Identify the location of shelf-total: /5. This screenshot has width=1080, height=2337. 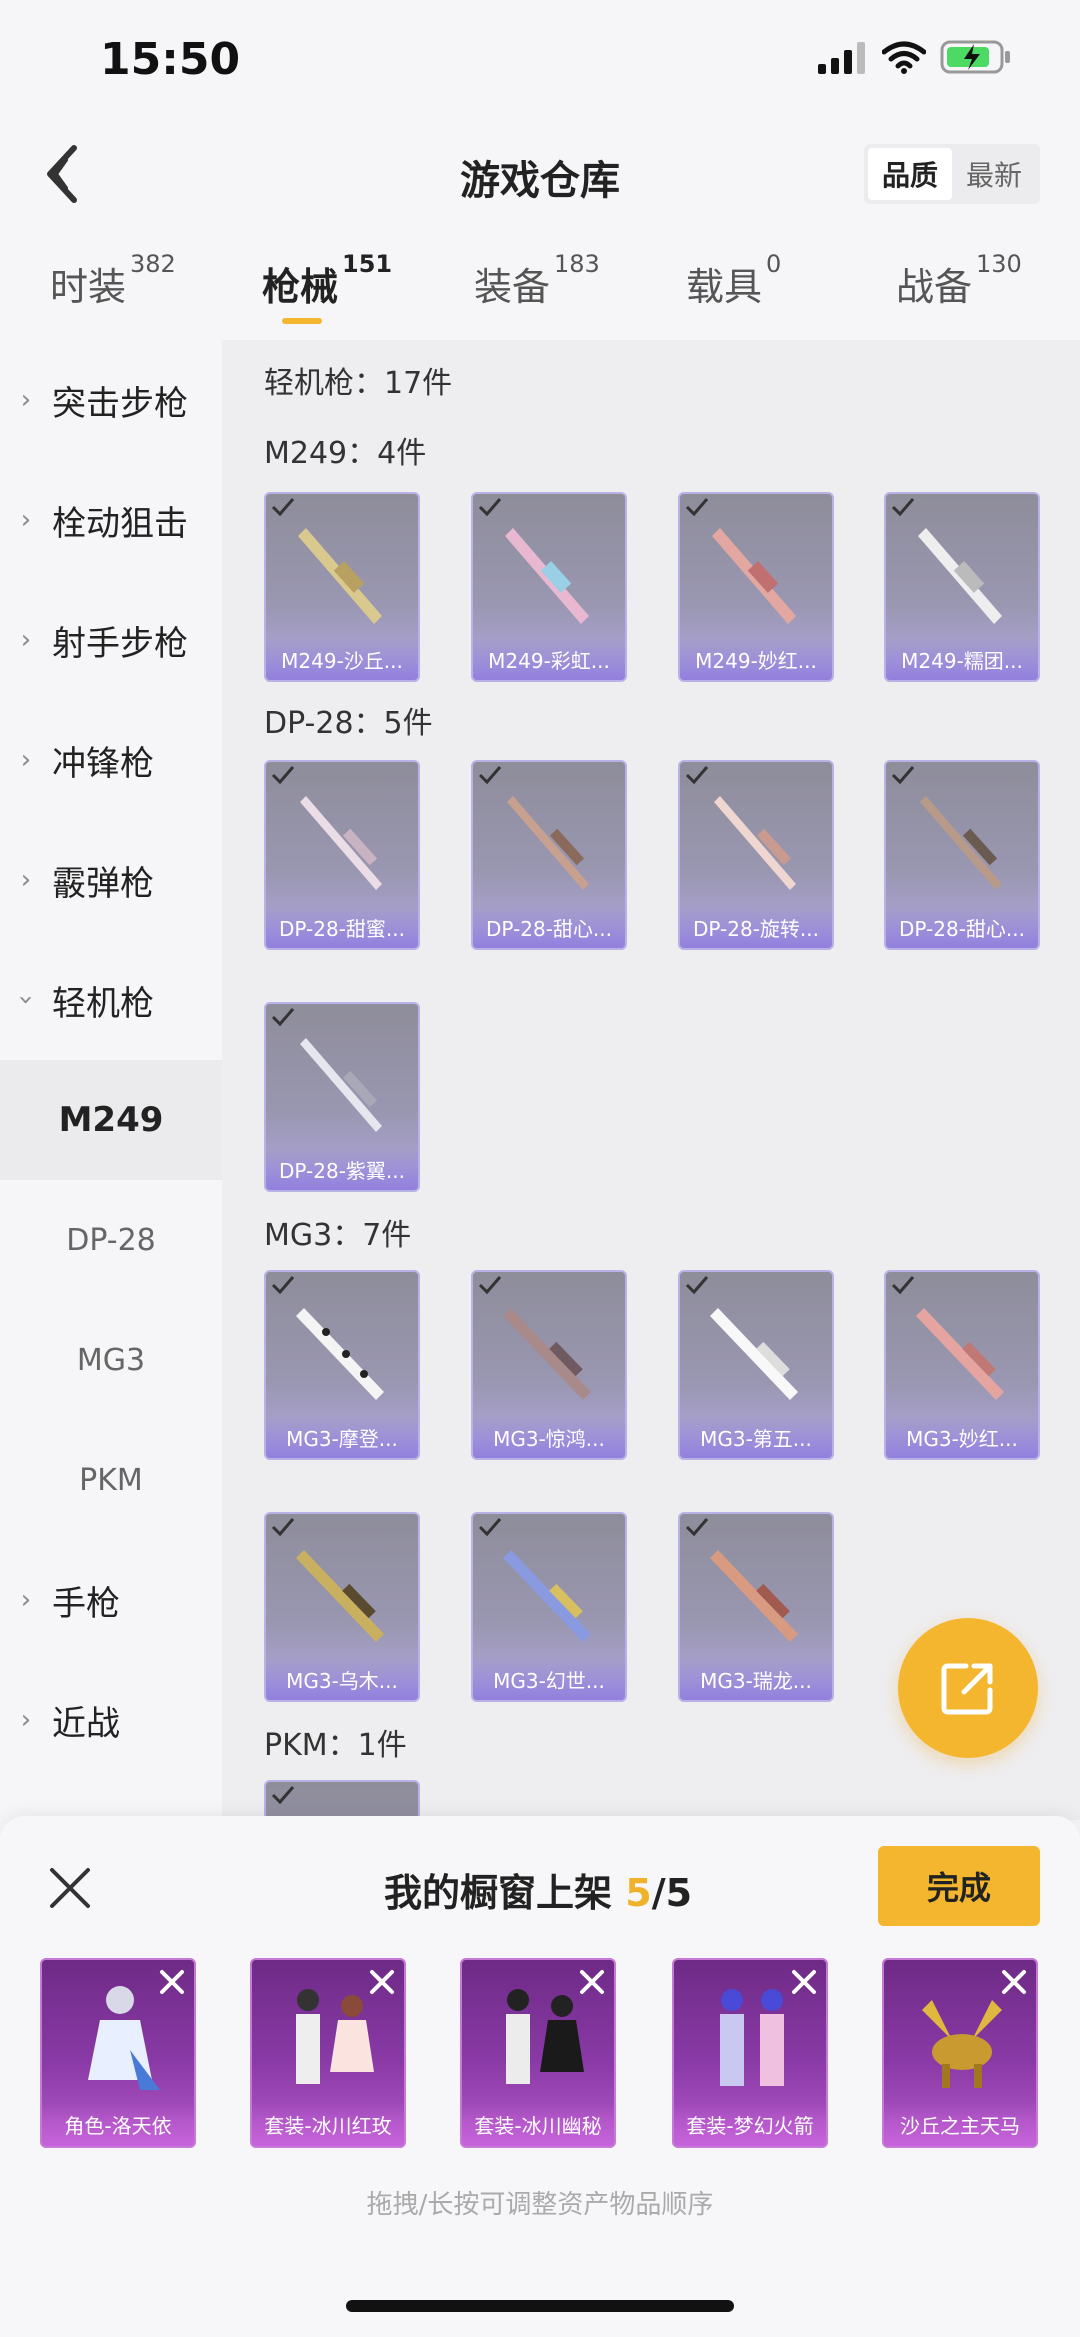
(672, 1893).